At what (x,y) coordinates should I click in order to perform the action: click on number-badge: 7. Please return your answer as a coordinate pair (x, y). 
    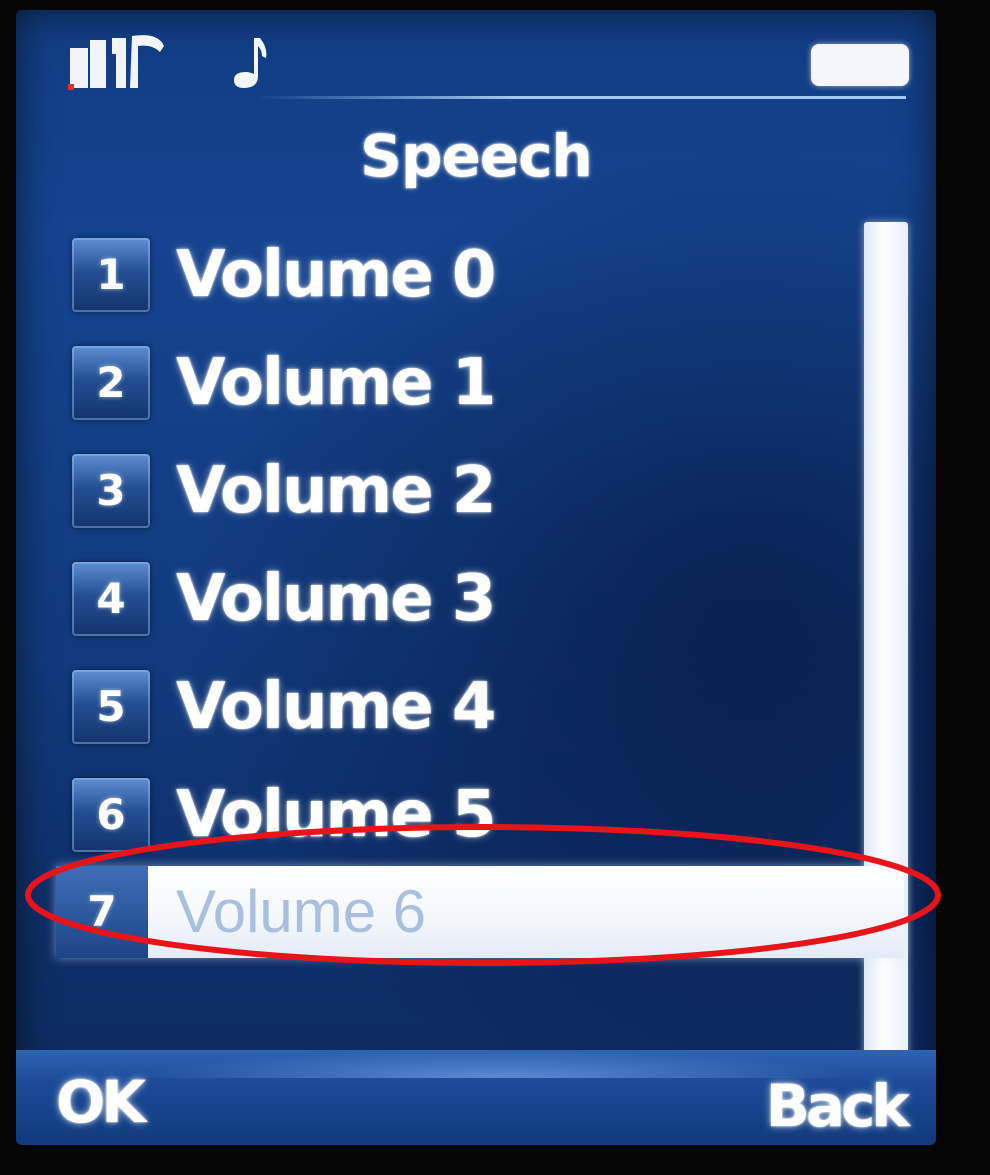
    Looking at the image, I should click on (102, 912).